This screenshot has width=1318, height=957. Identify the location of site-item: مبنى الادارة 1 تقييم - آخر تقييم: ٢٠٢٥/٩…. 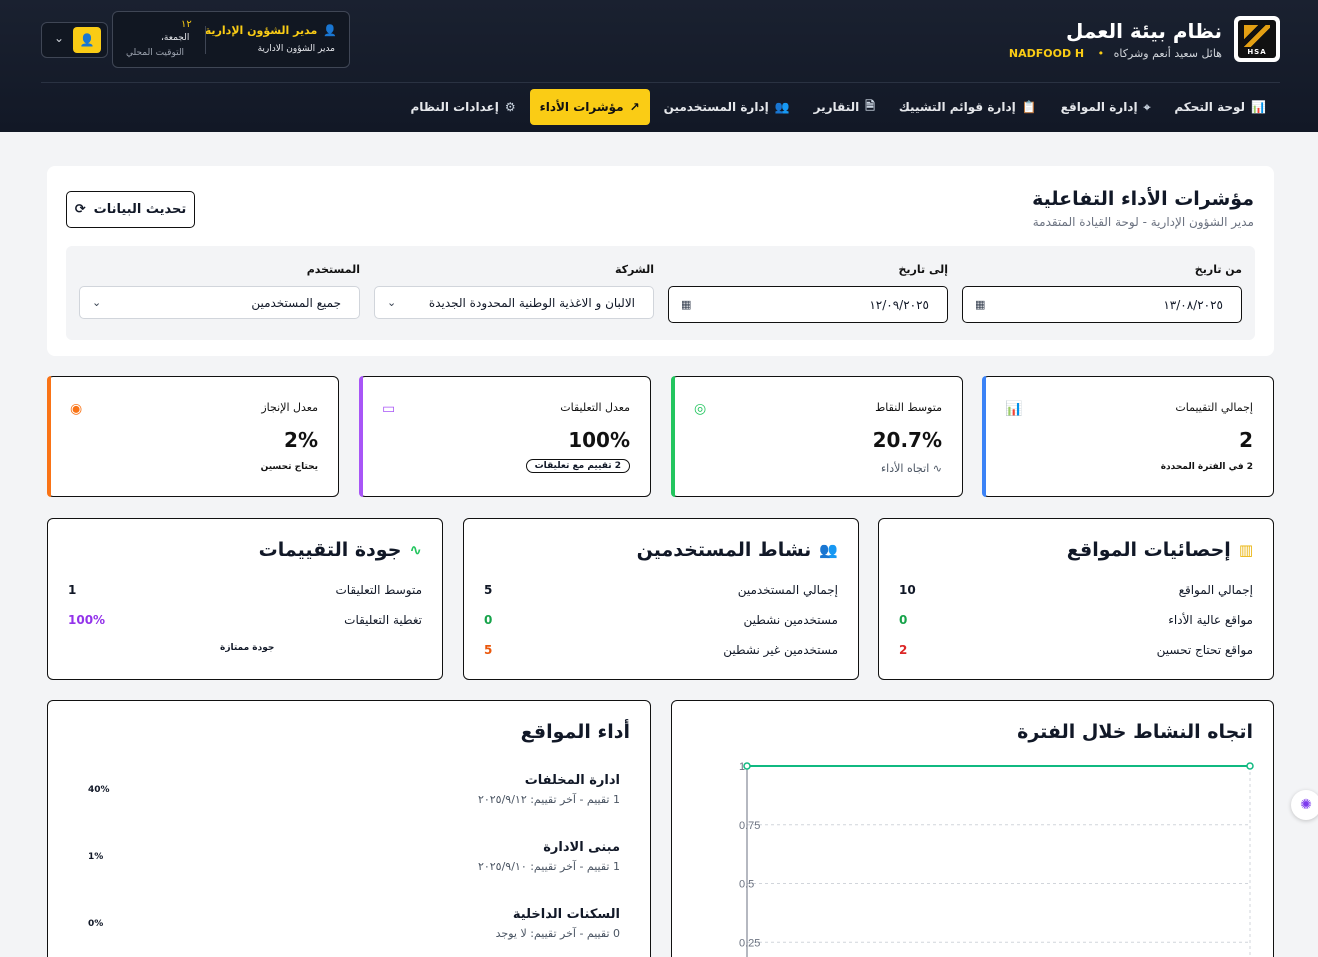
(349, 860).